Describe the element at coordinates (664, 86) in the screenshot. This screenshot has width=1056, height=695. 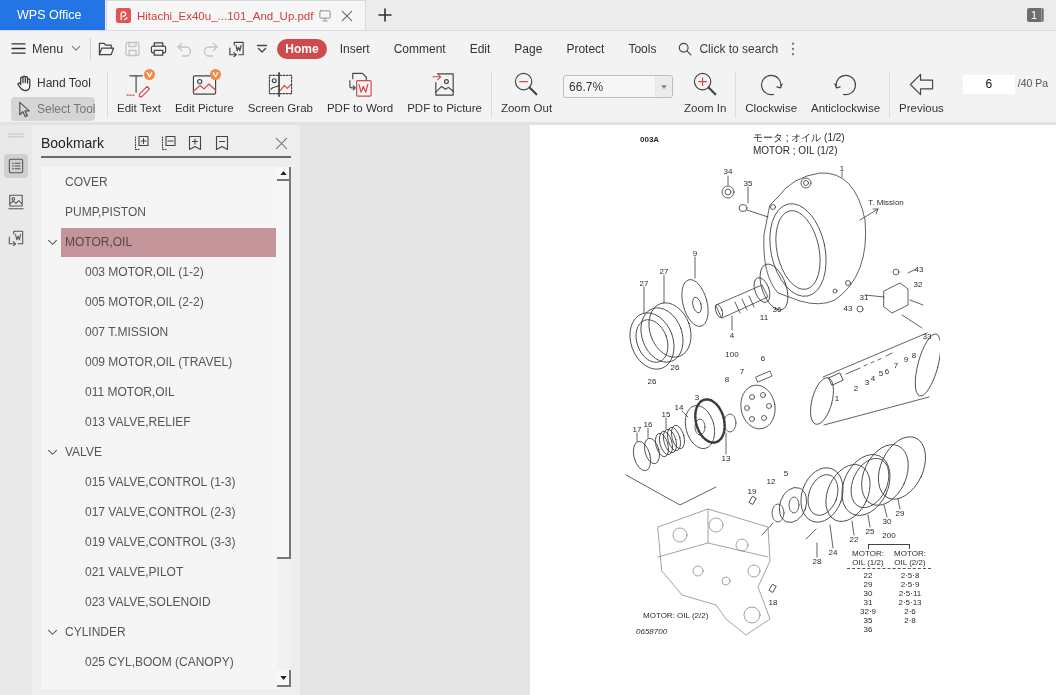
I see `dropdown-arrow-icon` at that location.